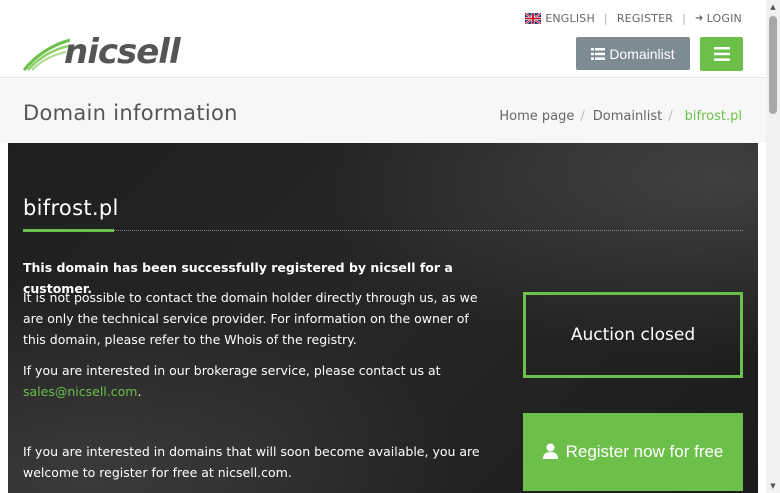 The width and height of the screenshot is (780, 493). I want to click on title-underline, so click(68, 230).